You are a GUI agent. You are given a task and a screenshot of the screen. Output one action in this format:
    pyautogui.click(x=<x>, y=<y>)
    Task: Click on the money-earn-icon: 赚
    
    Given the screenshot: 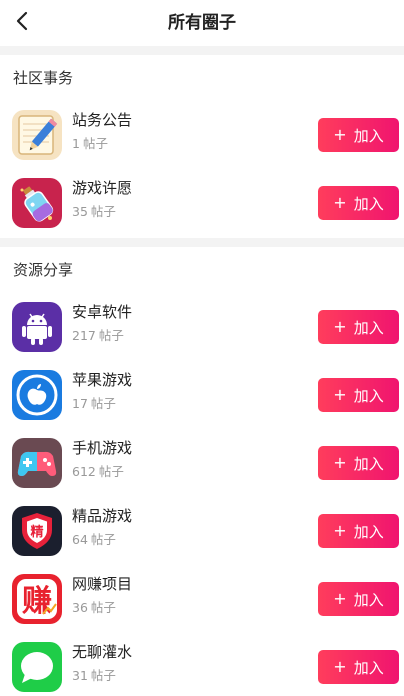 What is the action you would take?
    pyautogui.click(x=37, y=599)
    